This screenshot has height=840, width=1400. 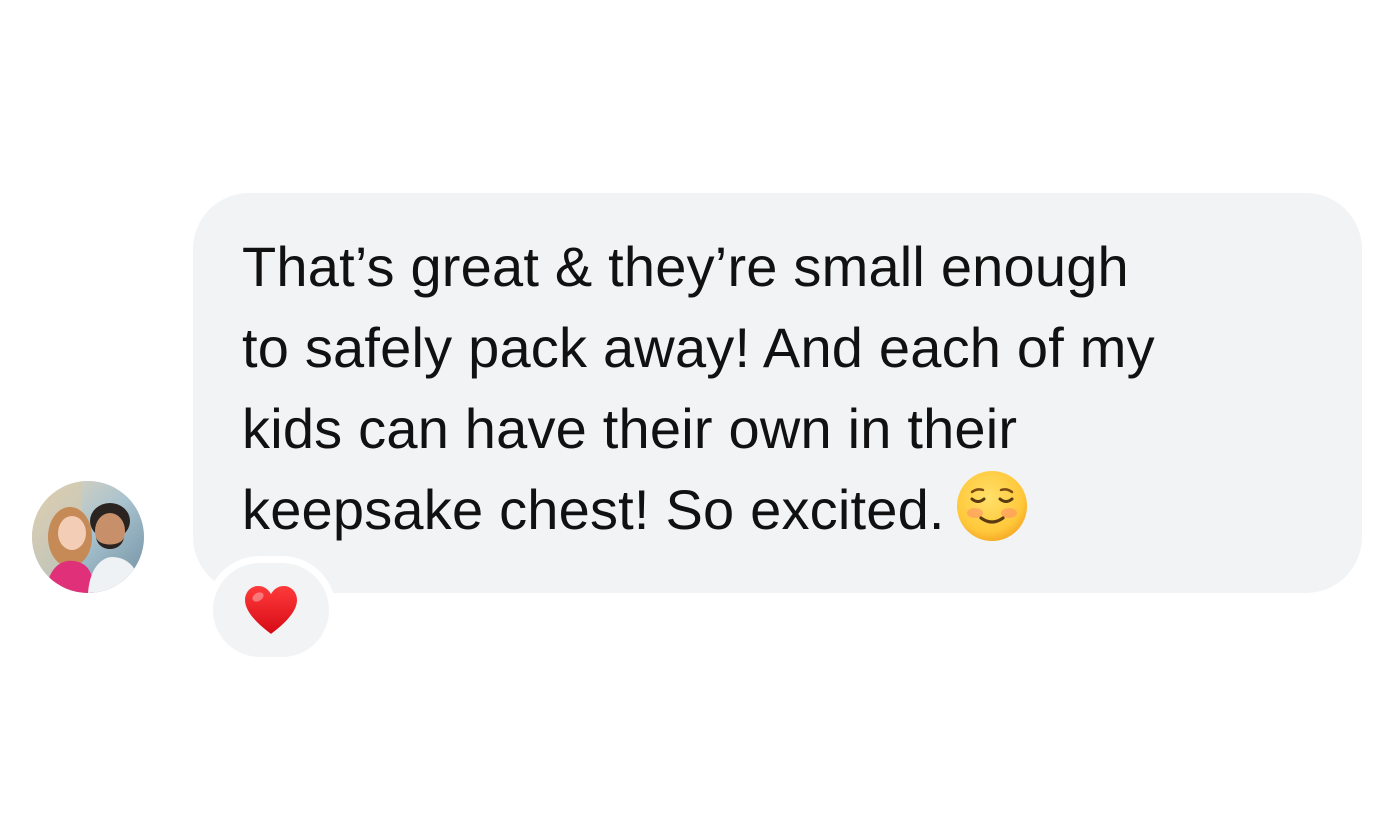 What do you see at coordinates (593, 509) in the screenshot?
I see `message-line-text: keepsake chest! So excited.` at bounding box center [593, 509].